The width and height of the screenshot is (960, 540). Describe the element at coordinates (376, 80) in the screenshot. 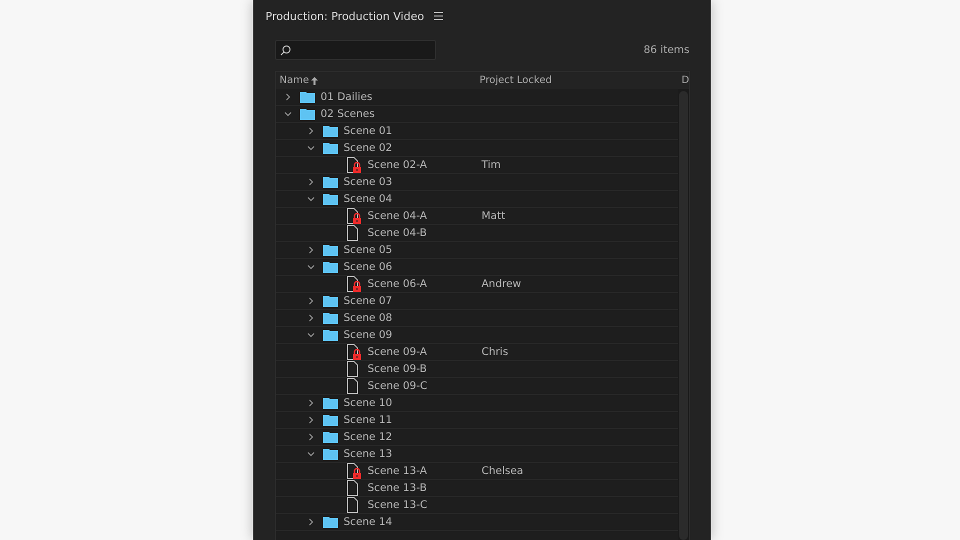

I see `column-header: Name` at that location.